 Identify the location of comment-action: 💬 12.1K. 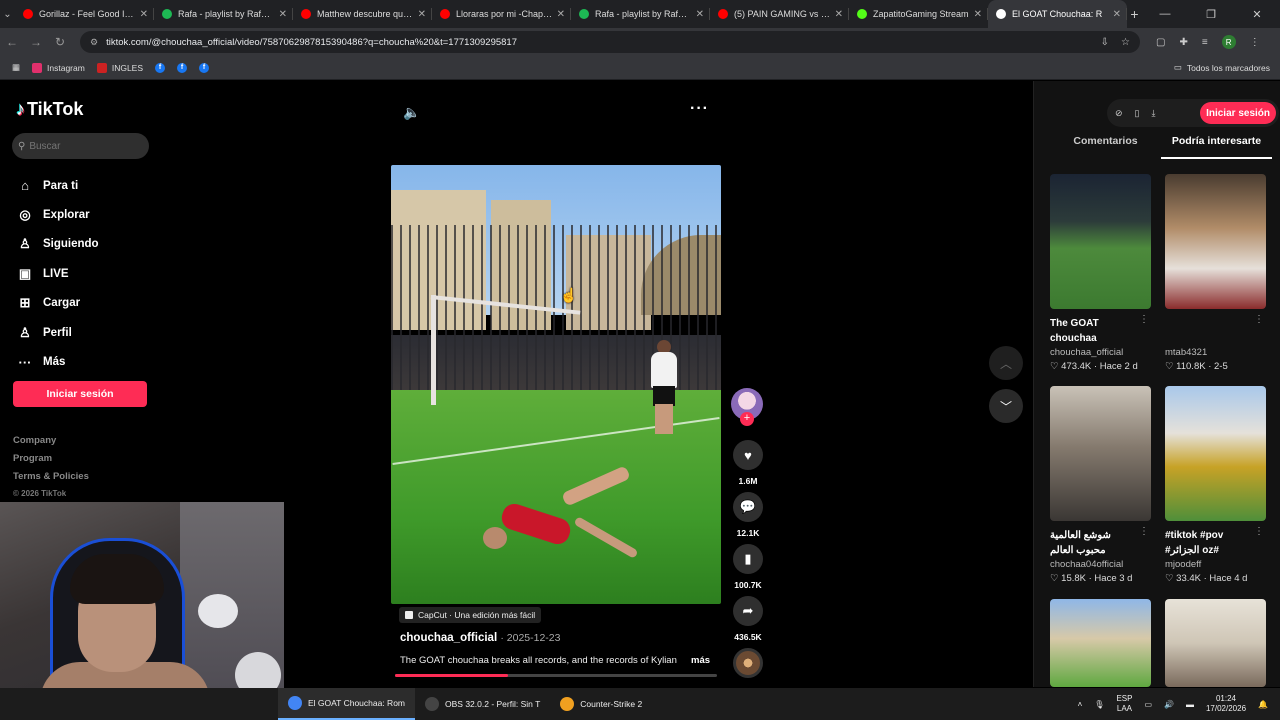
(748, 518).